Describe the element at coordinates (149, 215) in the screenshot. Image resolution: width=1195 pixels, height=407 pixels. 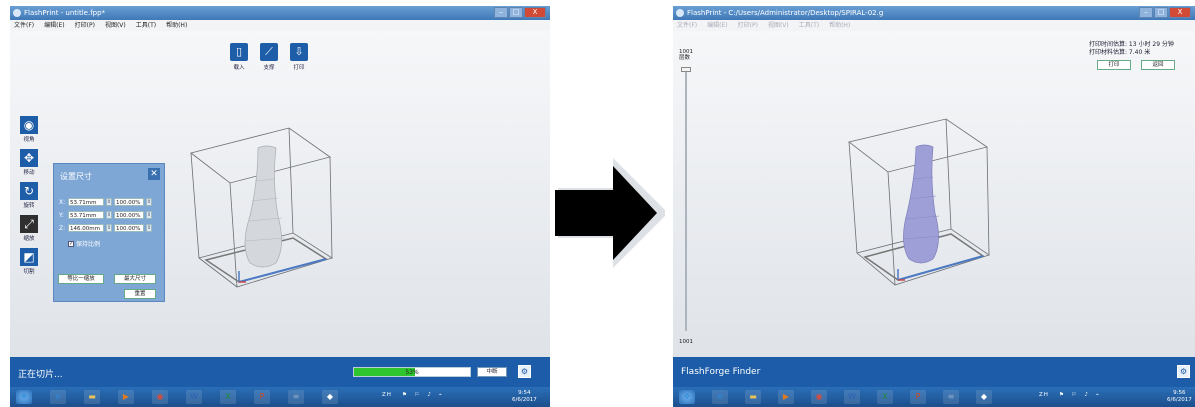
I see `y-percent-stepper: ⇕` at that location.